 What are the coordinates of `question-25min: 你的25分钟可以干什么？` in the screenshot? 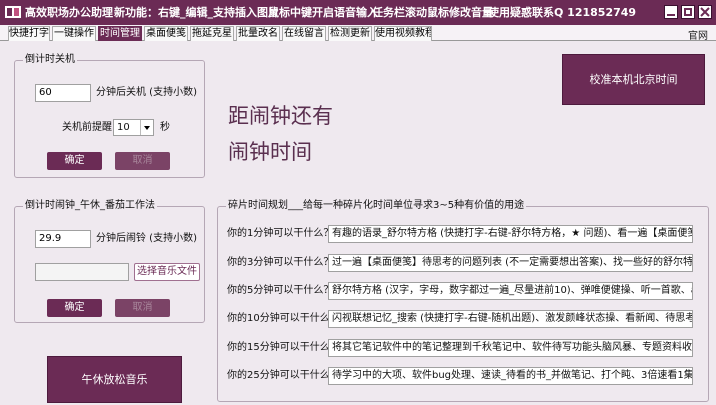 It's located at (283, 375).